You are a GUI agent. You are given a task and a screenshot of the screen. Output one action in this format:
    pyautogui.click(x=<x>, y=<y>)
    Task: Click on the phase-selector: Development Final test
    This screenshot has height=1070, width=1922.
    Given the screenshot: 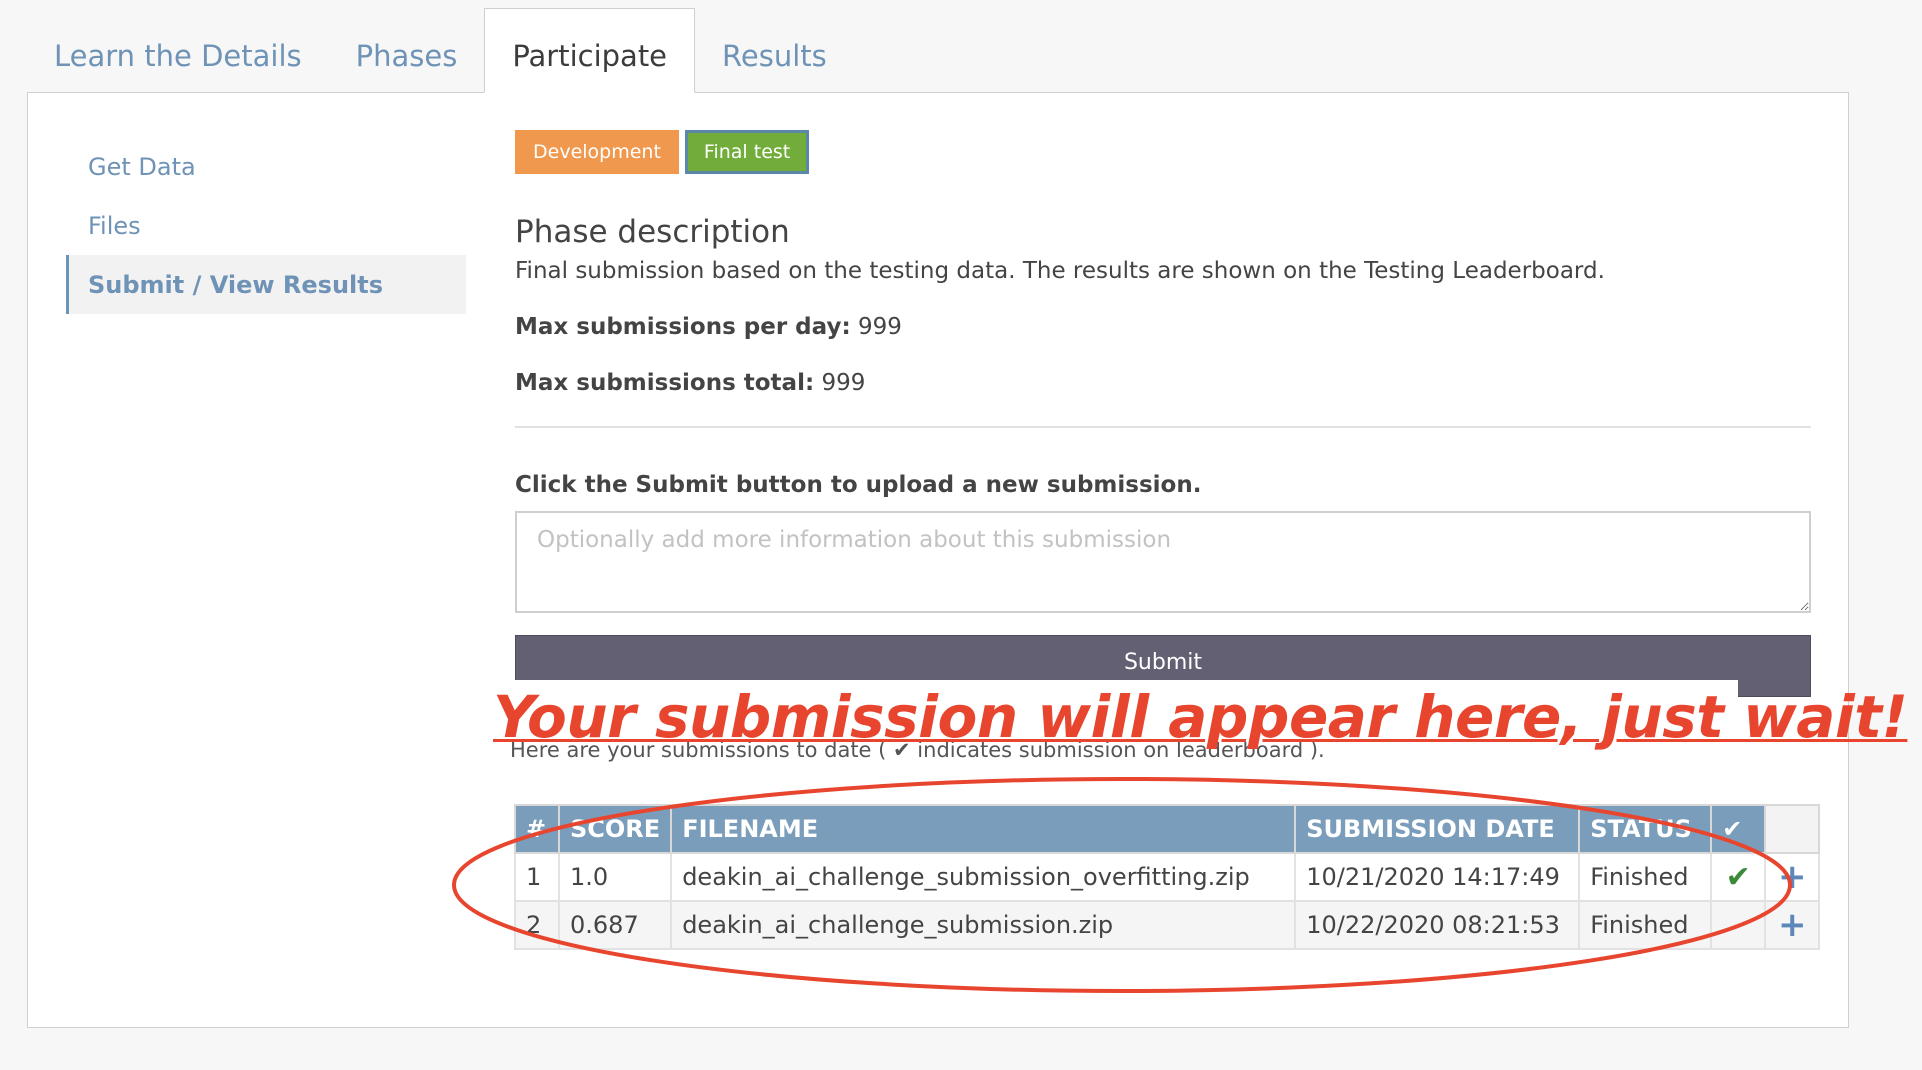 What is the action you would take?
    pyautogui.click(x=1163, y=152)
    